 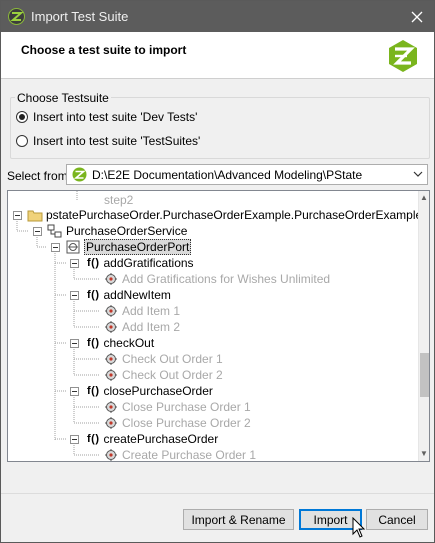 What do you see at coordinates (16, 16) in the screenshot?
I see `app-icon` at bounding box center [16, 16].